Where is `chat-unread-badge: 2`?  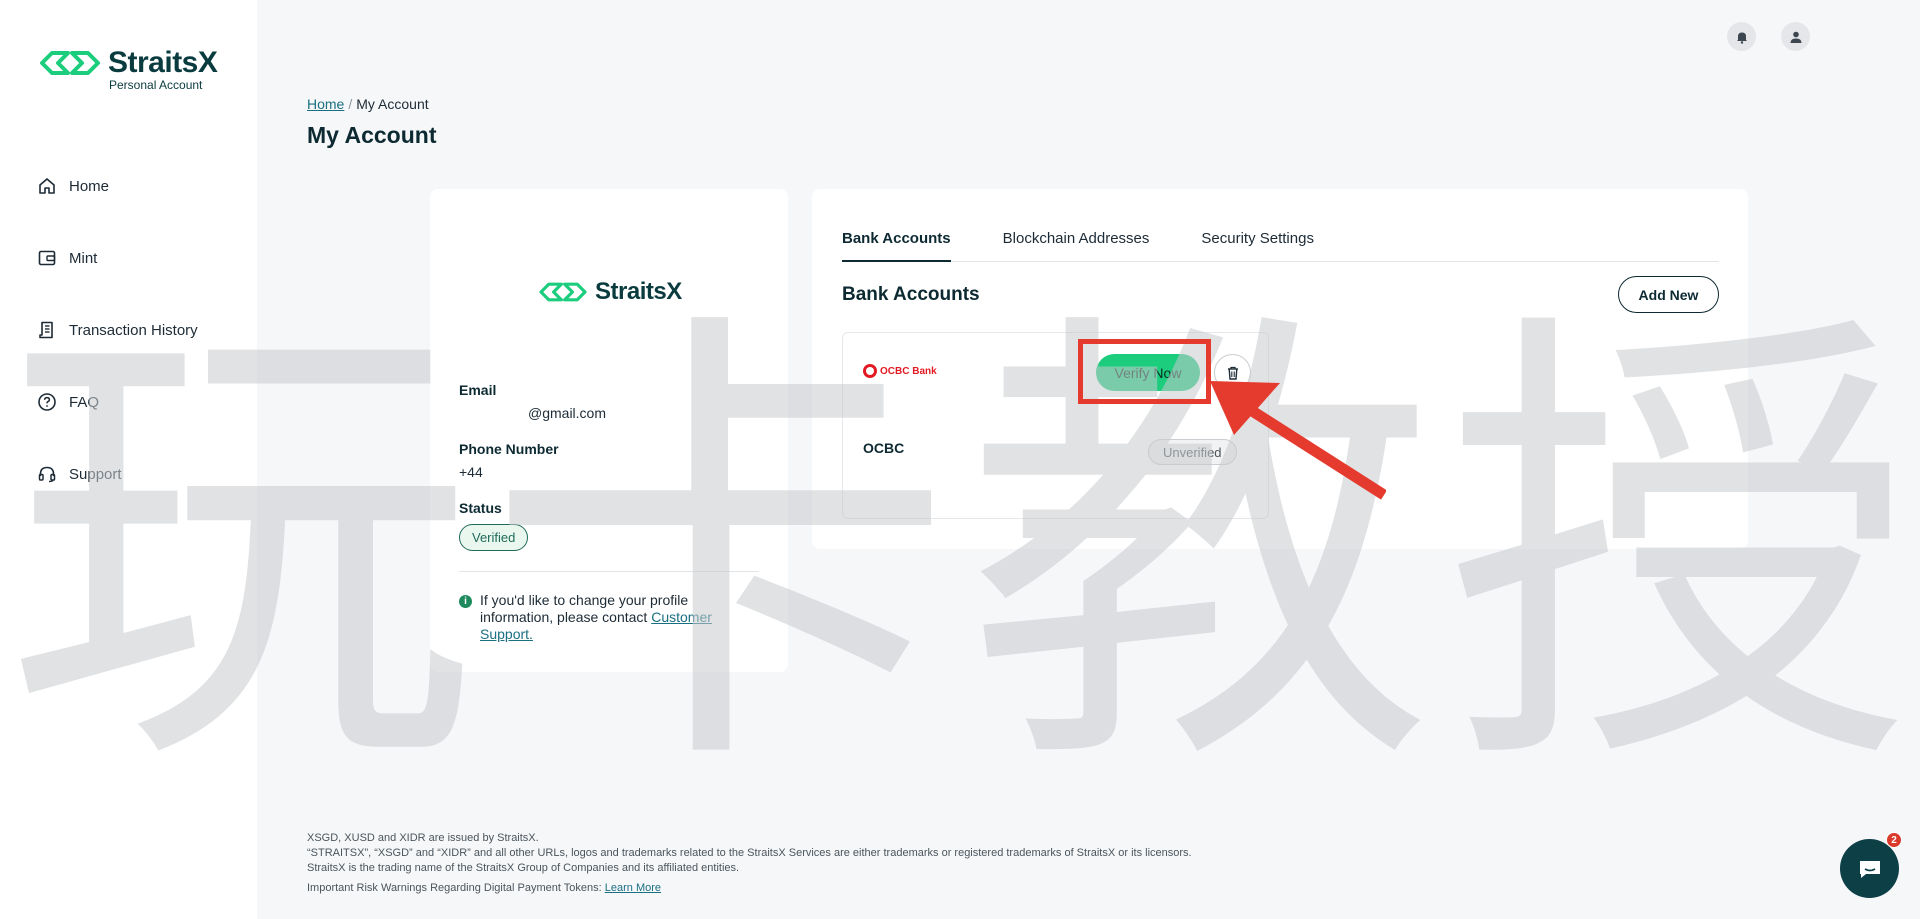
chat-unread-badge: 2 is located at coordinates (1894, 840).